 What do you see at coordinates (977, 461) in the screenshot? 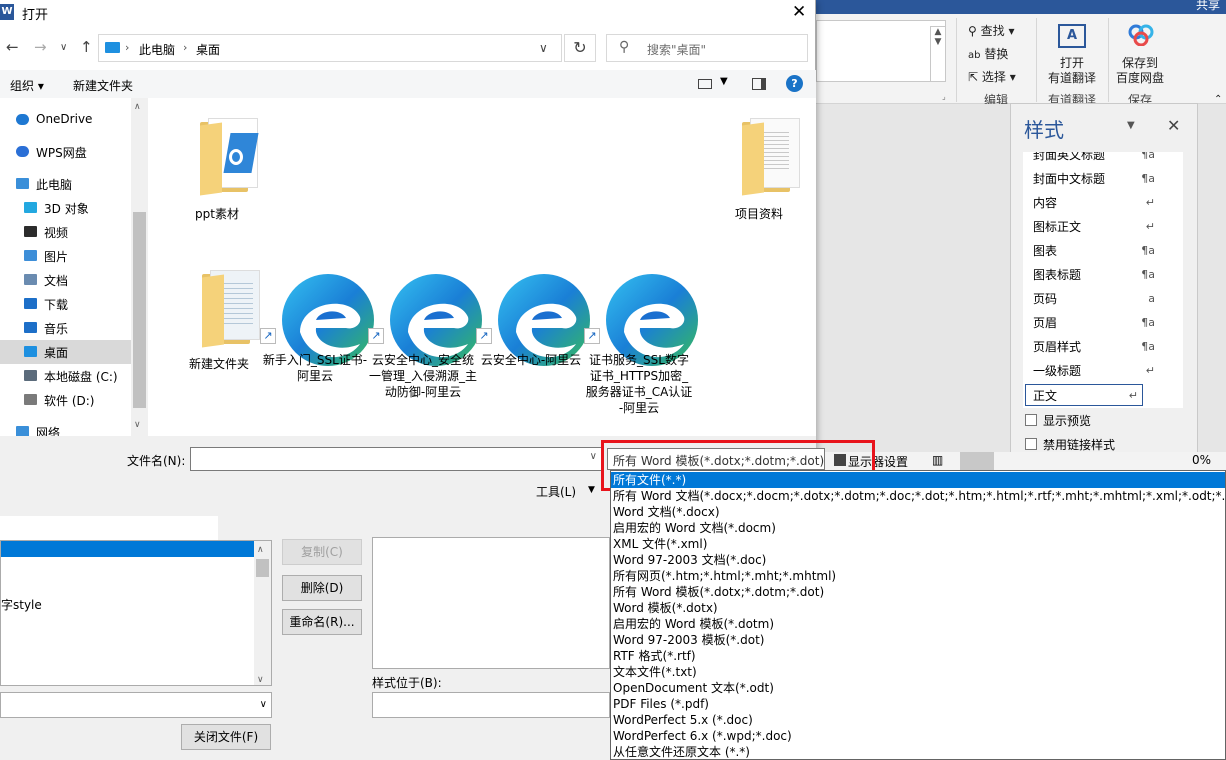
I see `print-layout-icon` at bounding box center [977, 461].